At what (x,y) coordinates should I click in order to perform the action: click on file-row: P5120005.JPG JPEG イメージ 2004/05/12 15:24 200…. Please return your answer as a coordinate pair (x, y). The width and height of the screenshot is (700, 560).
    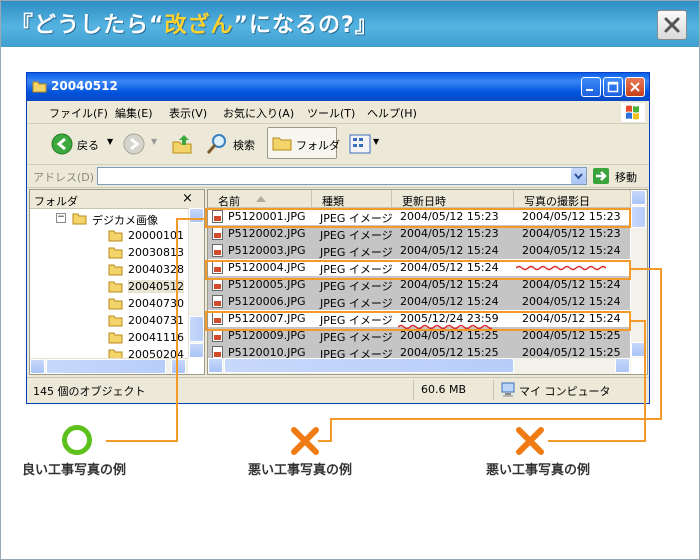
    Looking at the image, I should click on (419, 284).